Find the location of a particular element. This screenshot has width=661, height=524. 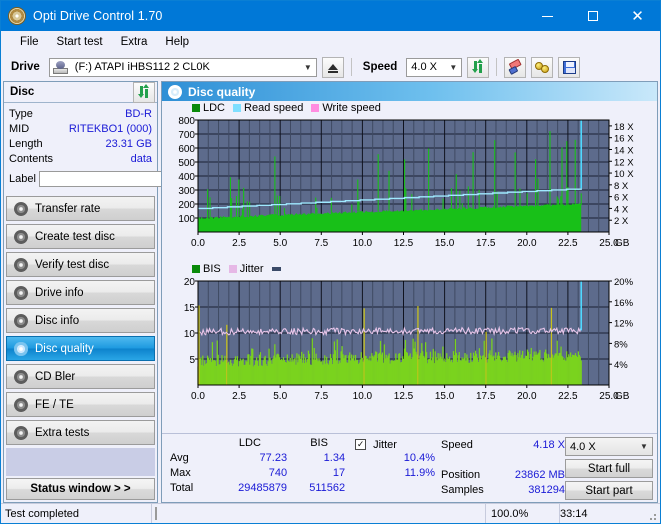

legend-label-write-speed: Write speed is located at coordinates (351, 107).